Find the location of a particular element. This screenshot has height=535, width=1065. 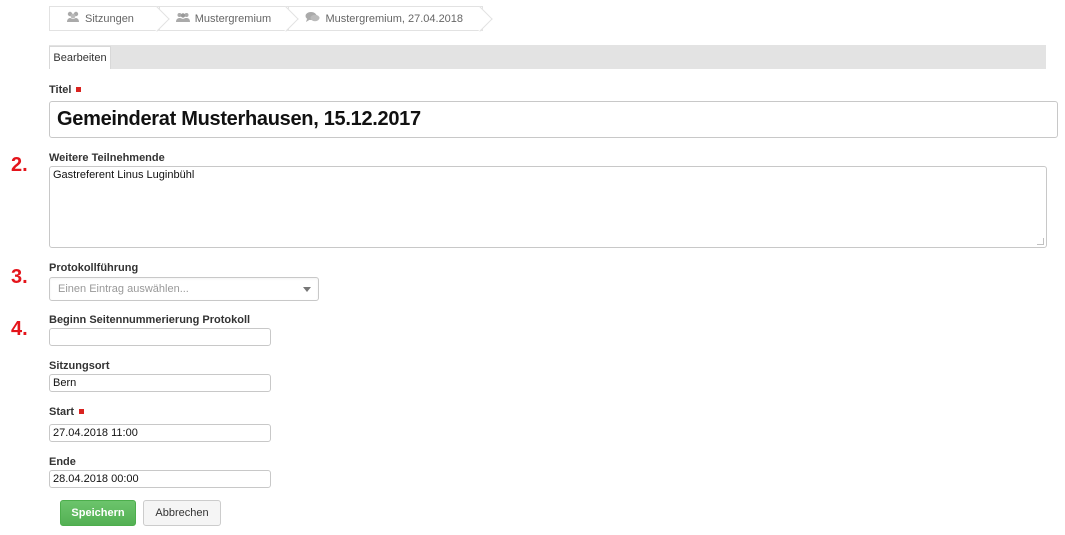

minutes-keeper-label: Protokollführung is located at coordinates (94, 268).